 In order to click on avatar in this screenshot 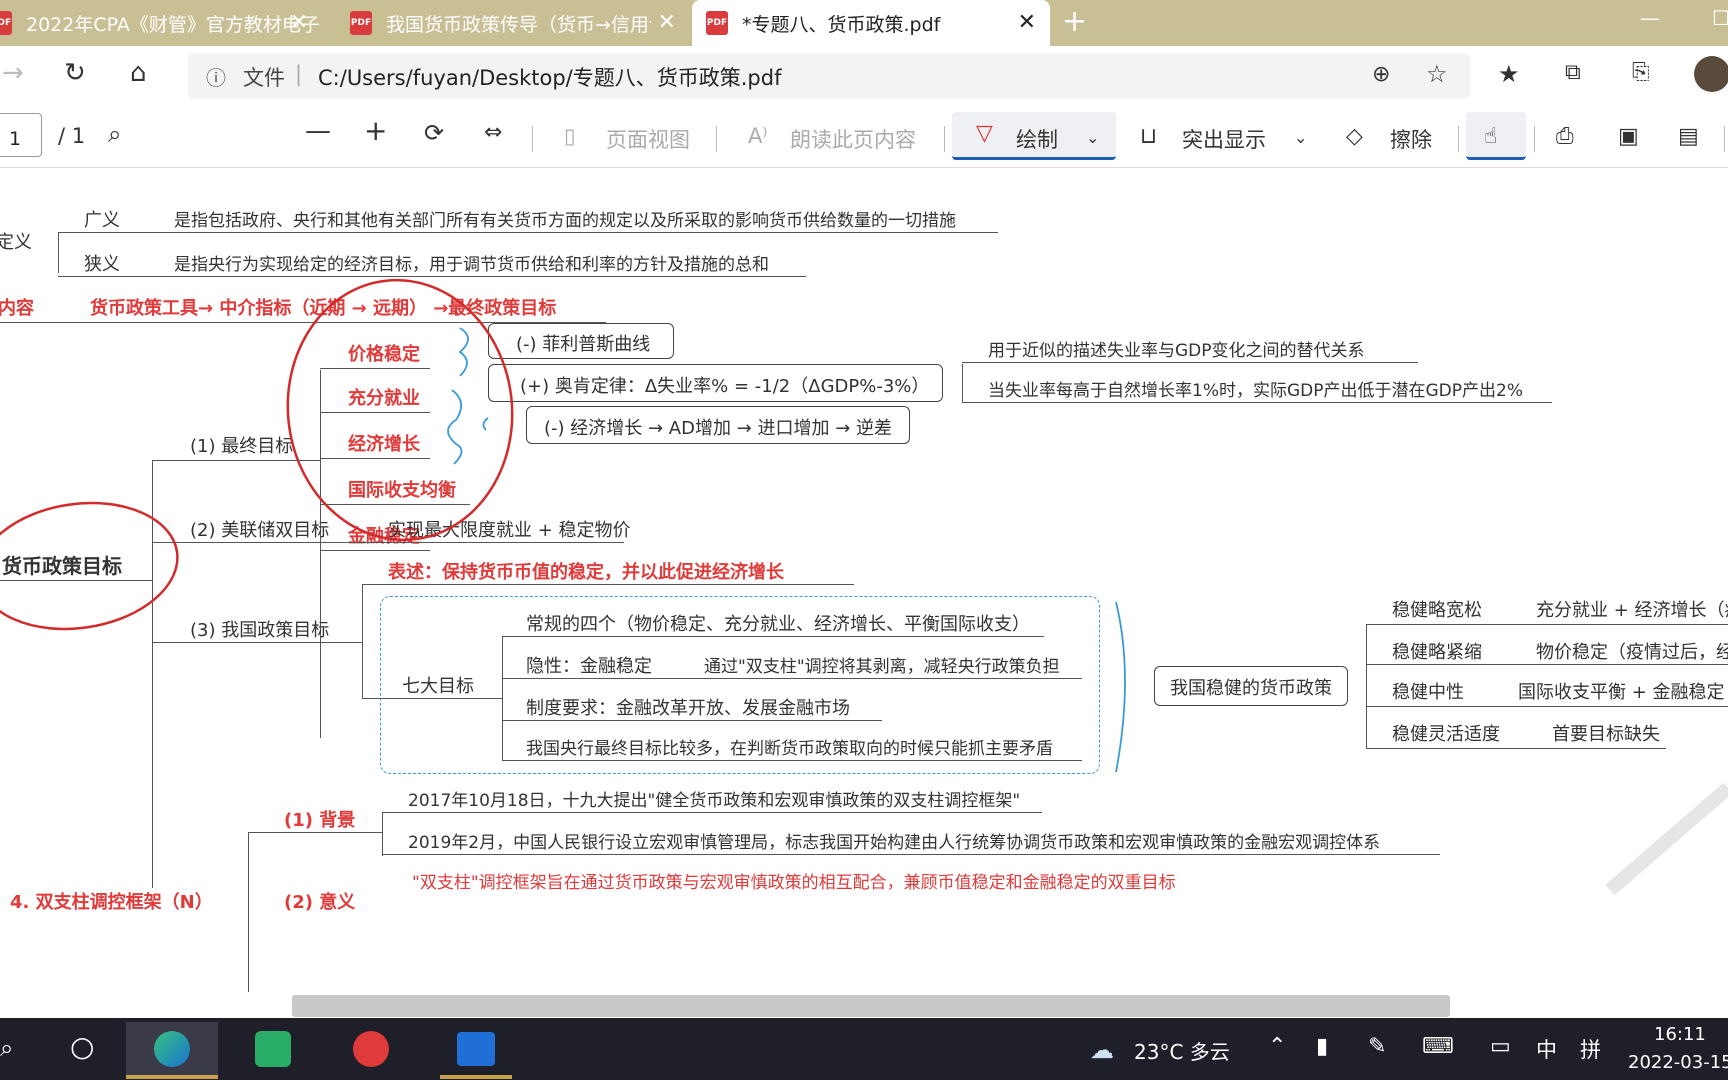, I will do `click(1711, 74)`.